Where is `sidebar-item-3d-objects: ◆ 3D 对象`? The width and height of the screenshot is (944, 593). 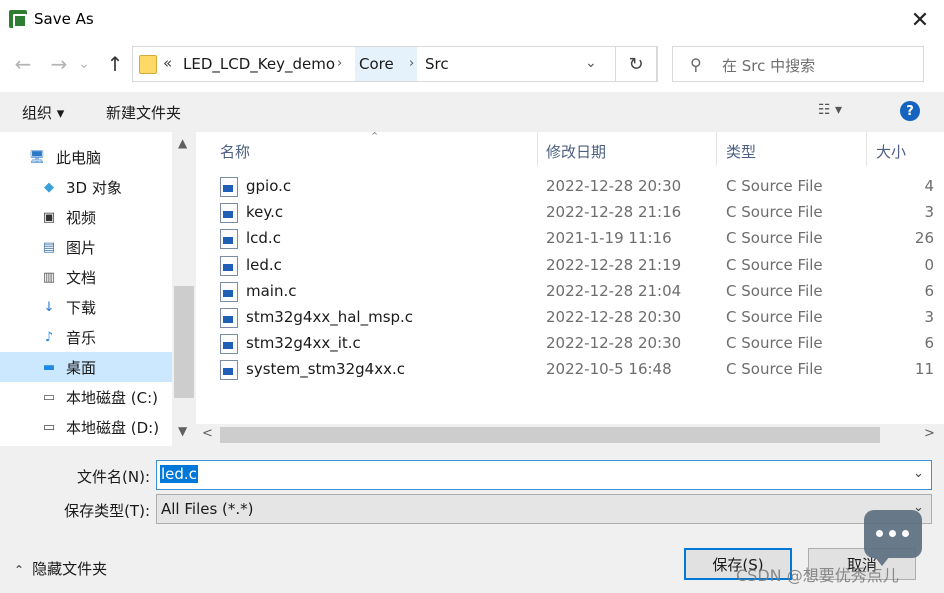 sidebar-item-3d-objects: ◆ 3D 对象 is located at coordinates (86, 187).